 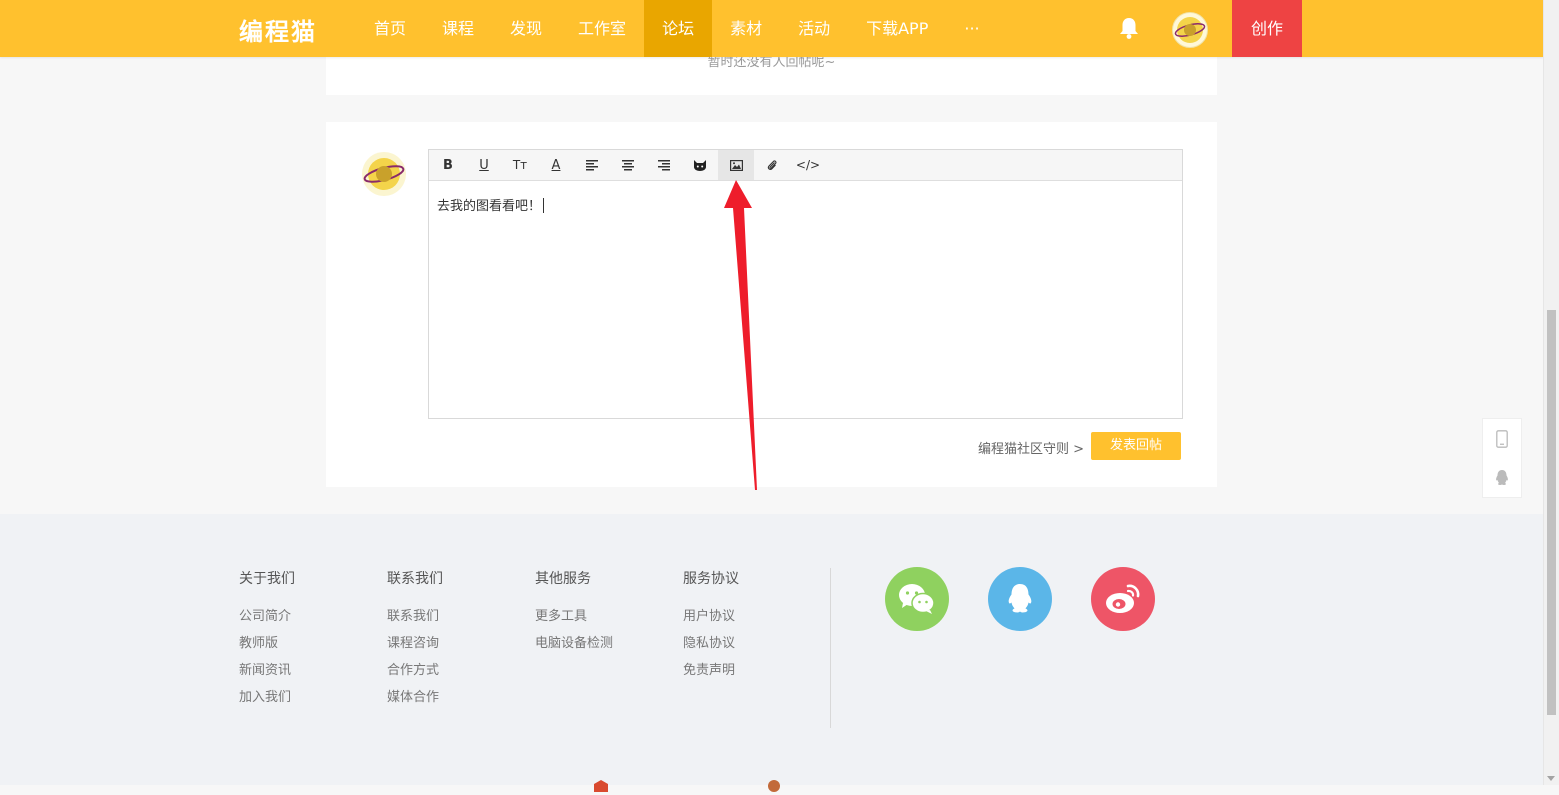 What do you see at coordinates (1123, 599) in the screenshot?
I see `weibo-icon` at bounding box center [1123, 599].